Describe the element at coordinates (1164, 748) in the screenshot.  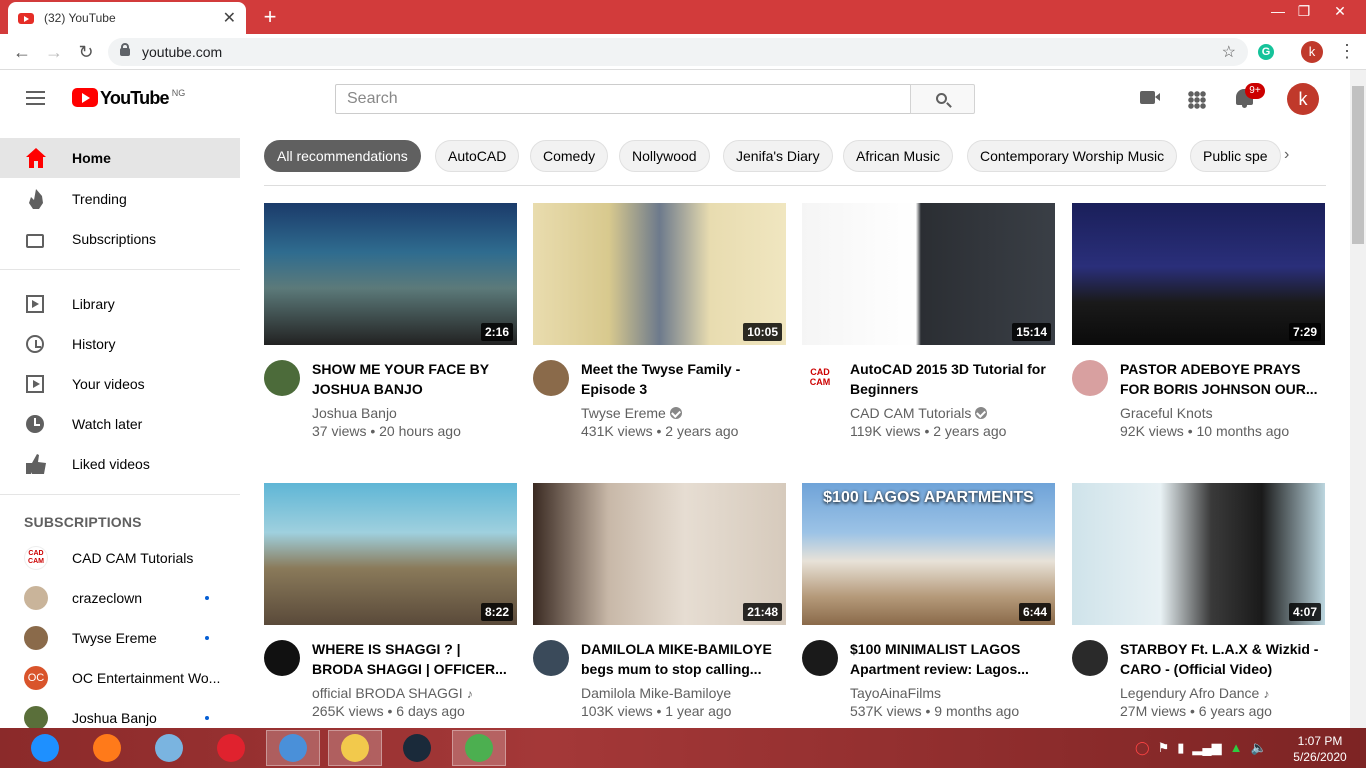
I see `flag-icon: ⚑` at that location.